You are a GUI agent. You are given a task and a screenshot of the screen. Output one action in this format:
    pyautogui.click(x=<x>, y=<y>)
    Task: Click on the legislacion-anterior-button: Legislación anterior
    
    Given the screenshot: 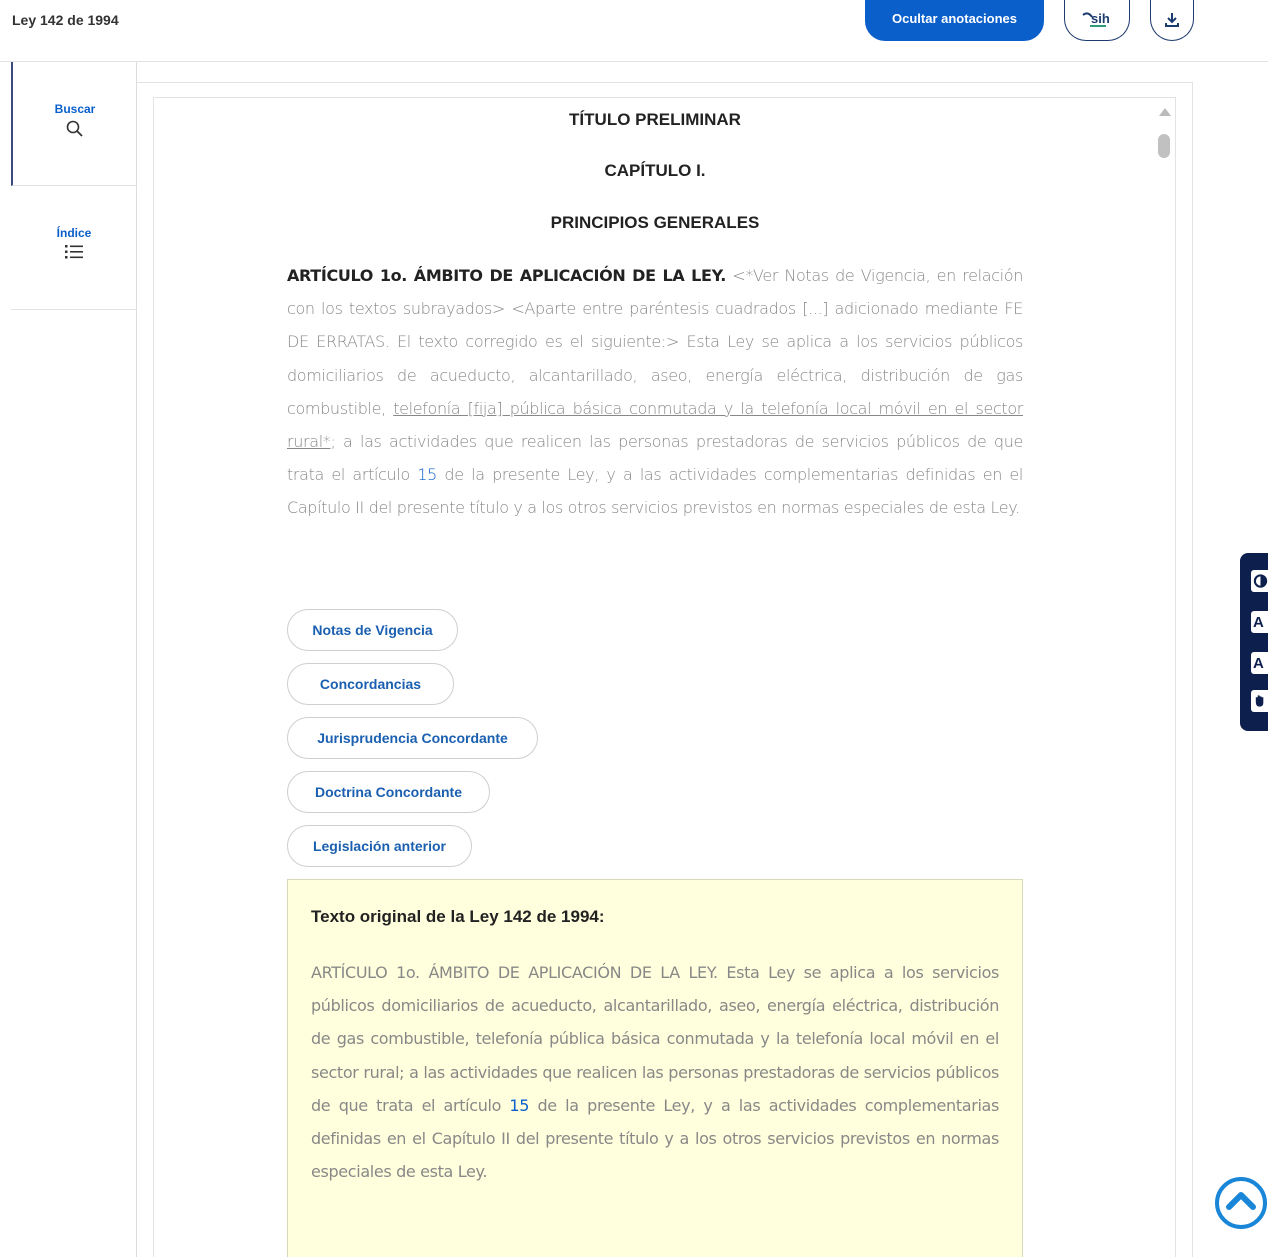 What is the action you would take?
    pyautogui.click(x=379, y=846)
    